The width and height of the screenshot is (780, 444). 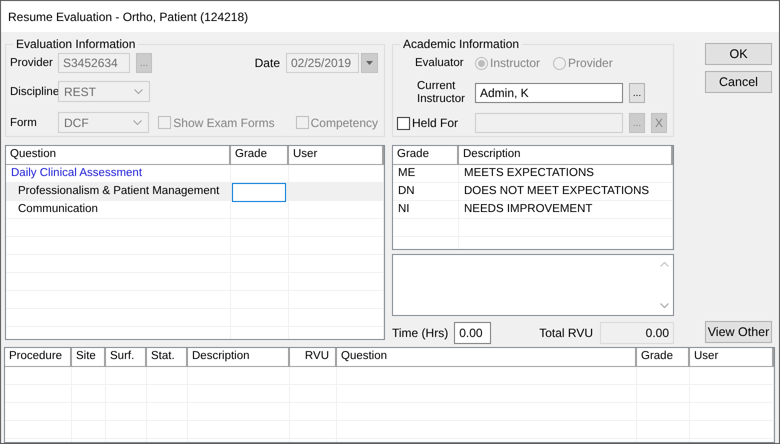 What do you see at coordinates (426, 191) in the screenshot?
I see `table-cell: DN` at bounding box center [426, 191].